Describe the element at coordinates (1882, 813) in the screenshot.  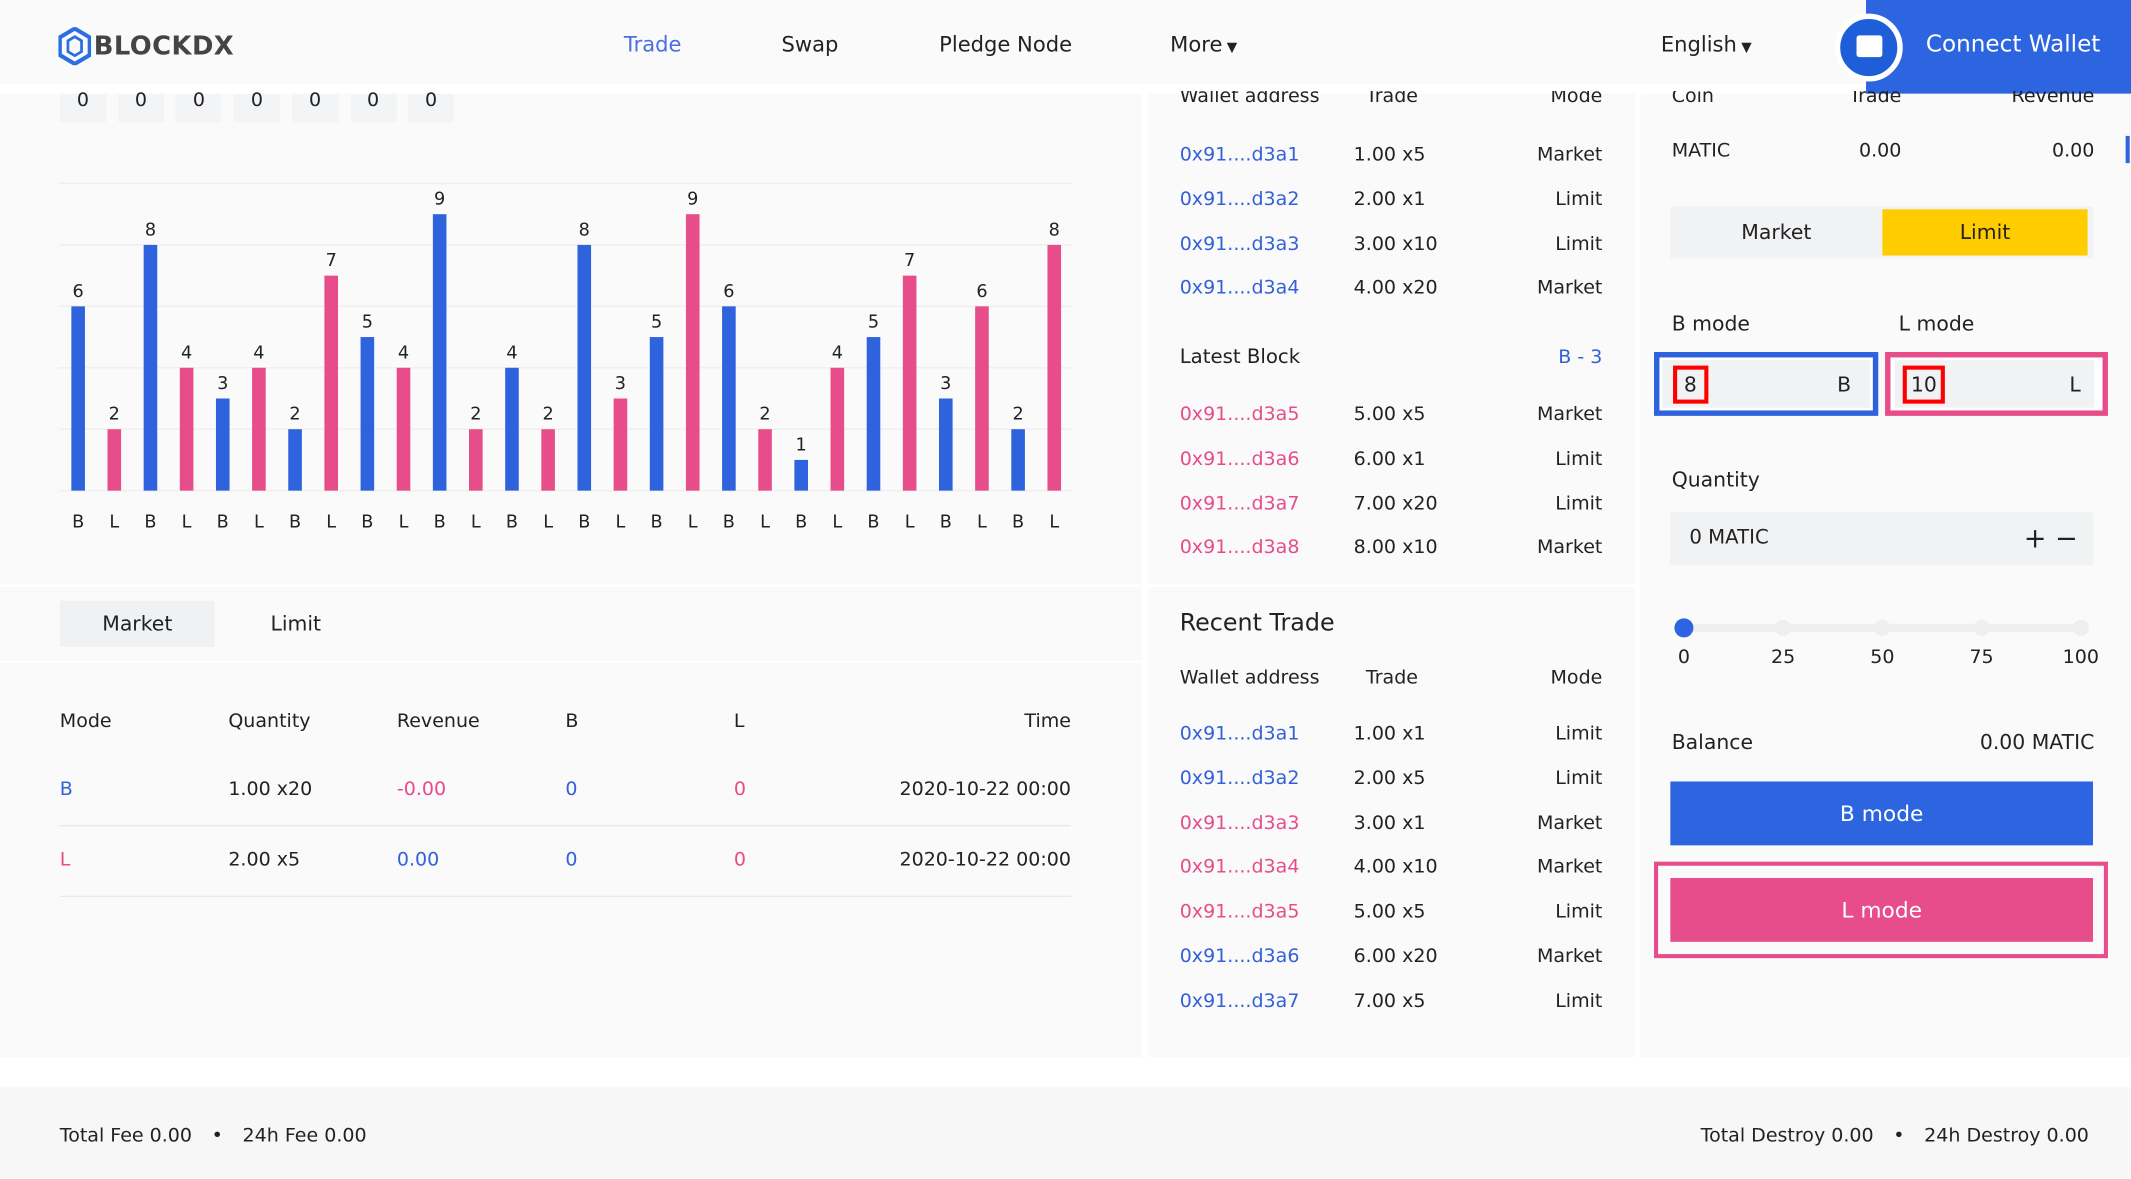
I see `b-mode-button: B mode` at that location.